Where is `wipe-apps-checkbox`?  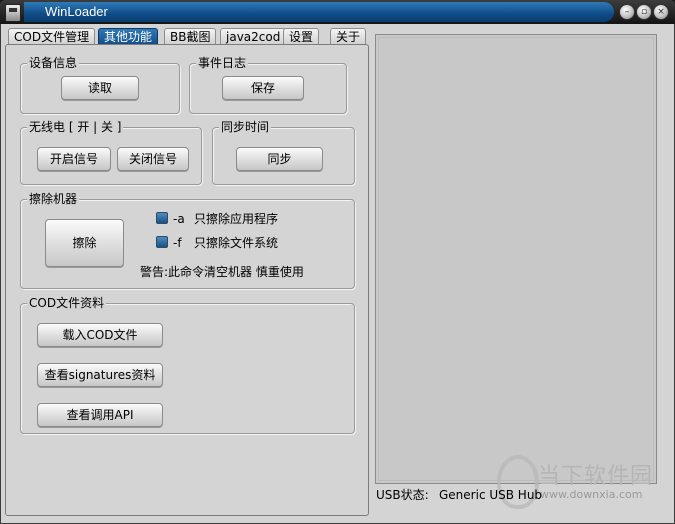 wipe-apps-checkbox is located at coordinates (162, 218).